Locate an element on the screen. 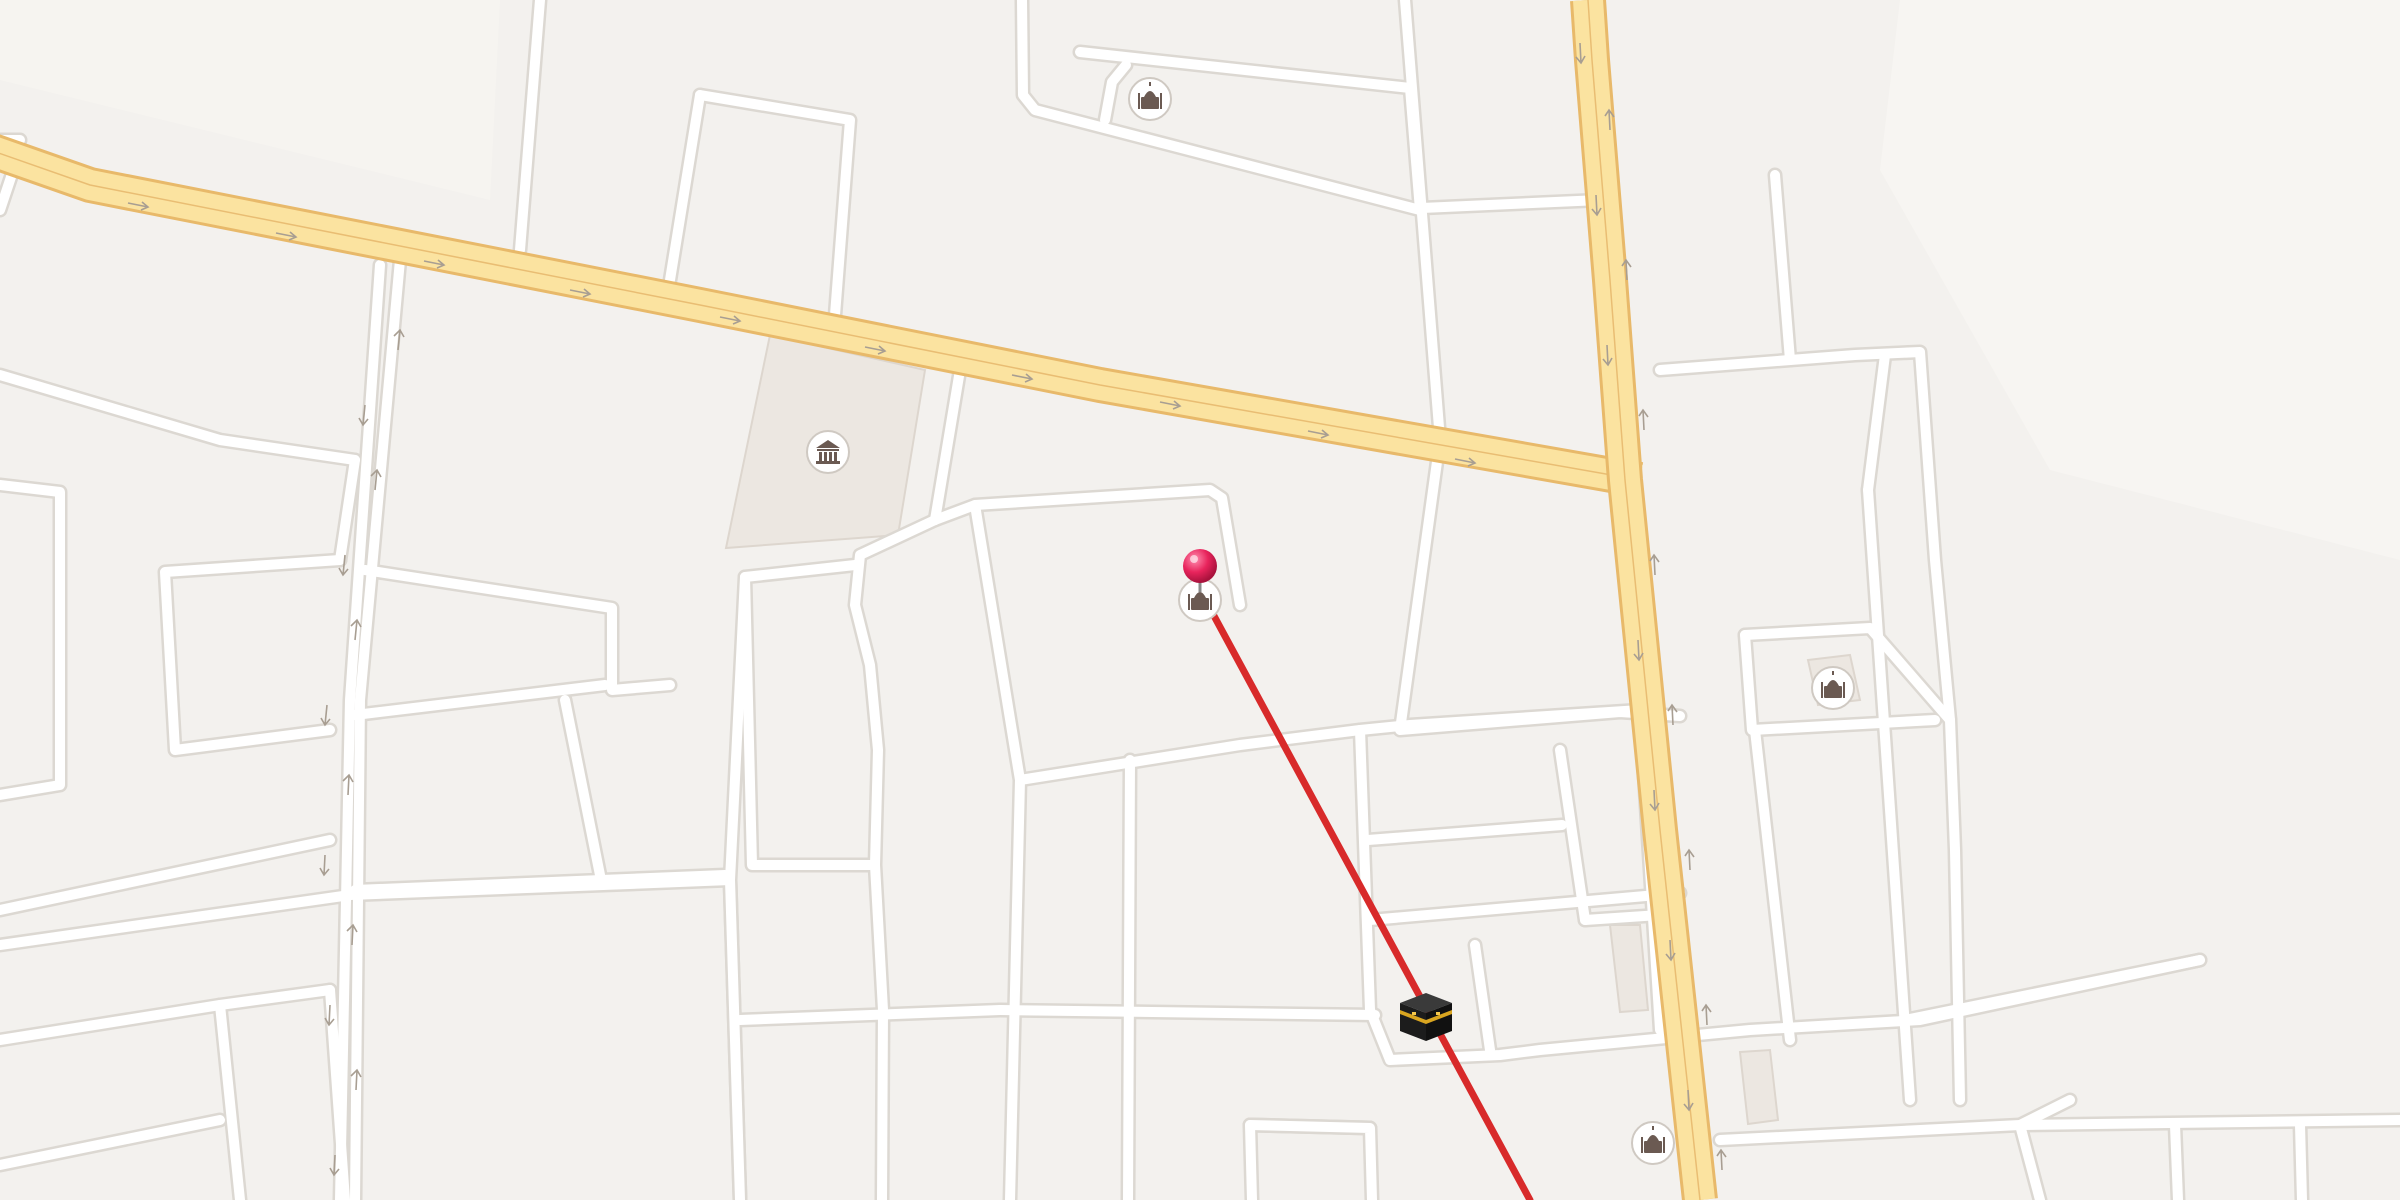 The width and height of the screenshot is (2400, 1200). poi-museum is located at coordinates (828, 452).